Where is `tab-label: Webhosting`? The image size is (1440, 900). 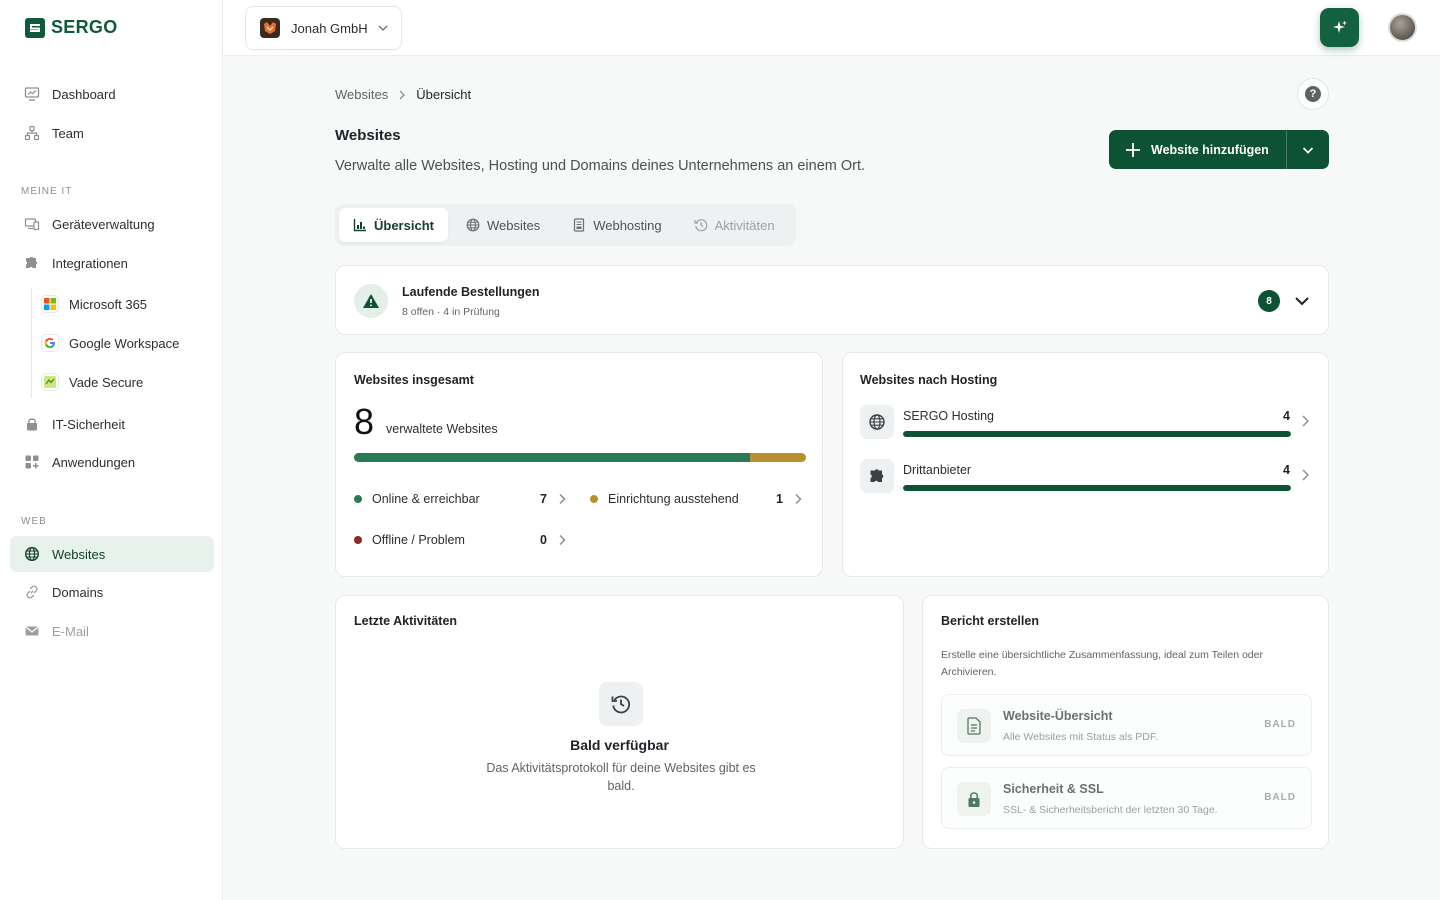 tab-label: Webhosting is located at coordinates (627, 225).